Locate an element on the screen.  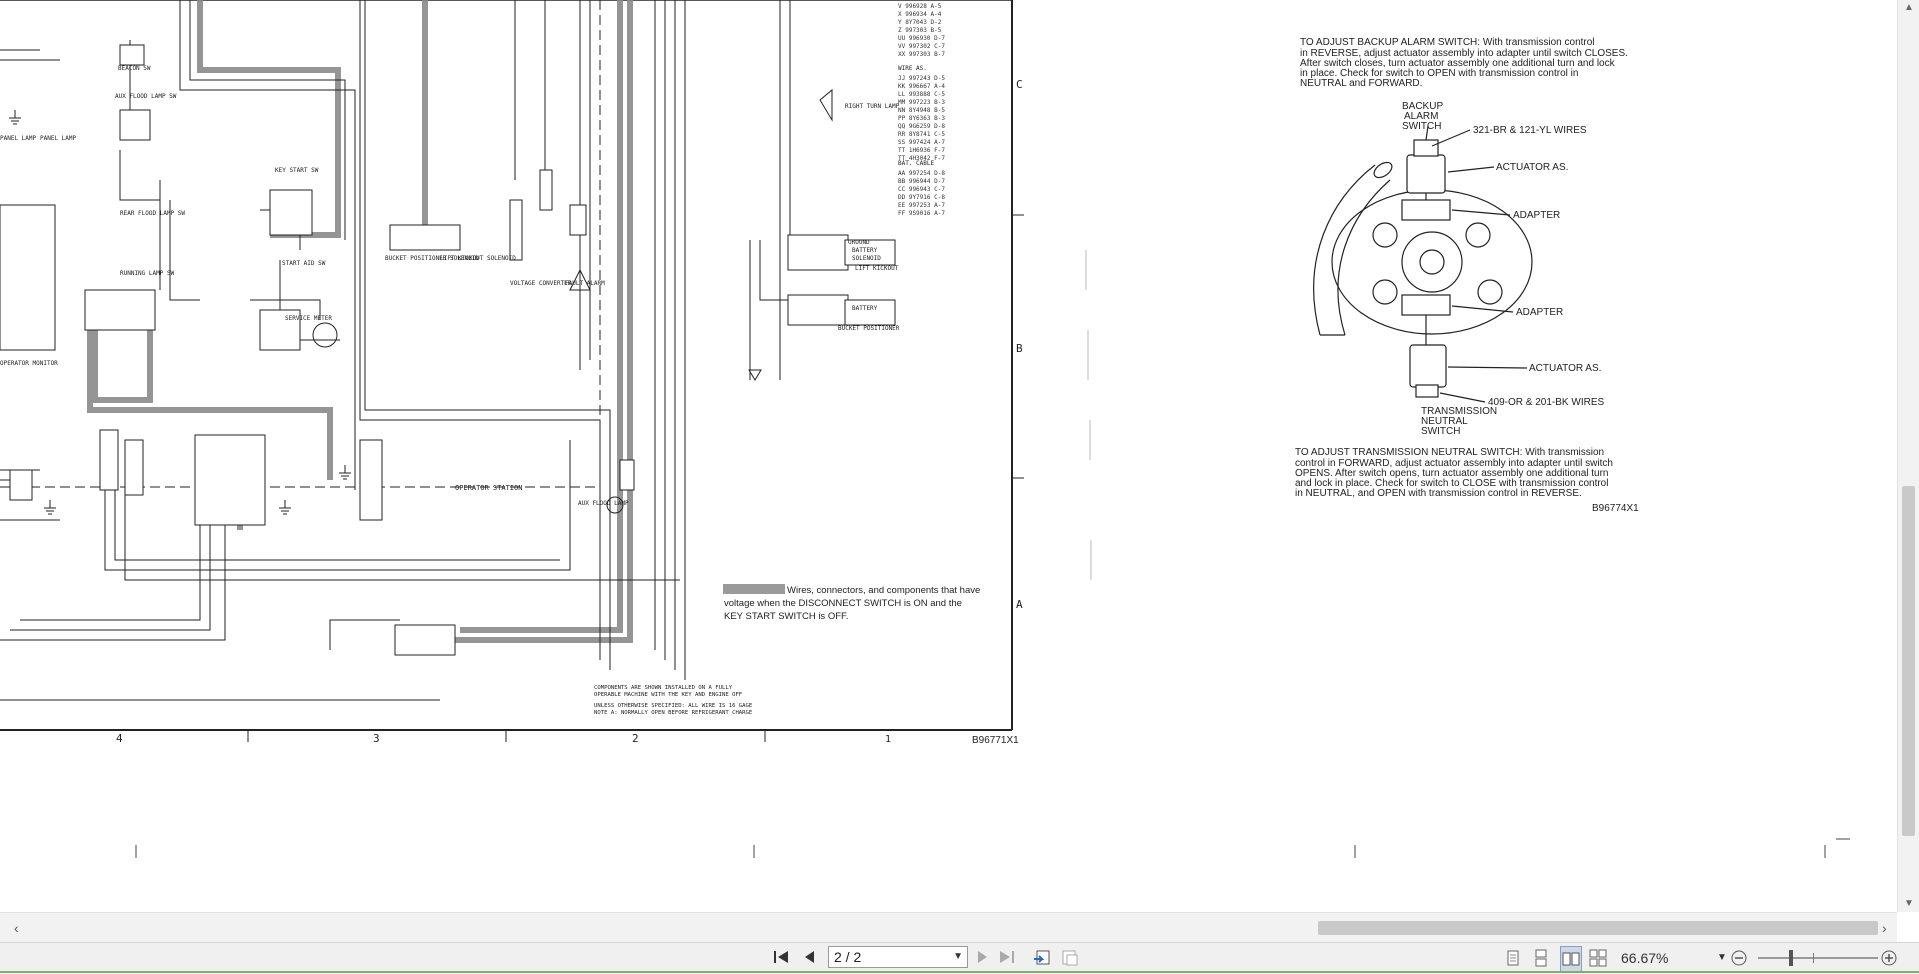
status-toolbar: 2 / 2 ▼ 66.67% ▼ is located at coordinates (959, 958).